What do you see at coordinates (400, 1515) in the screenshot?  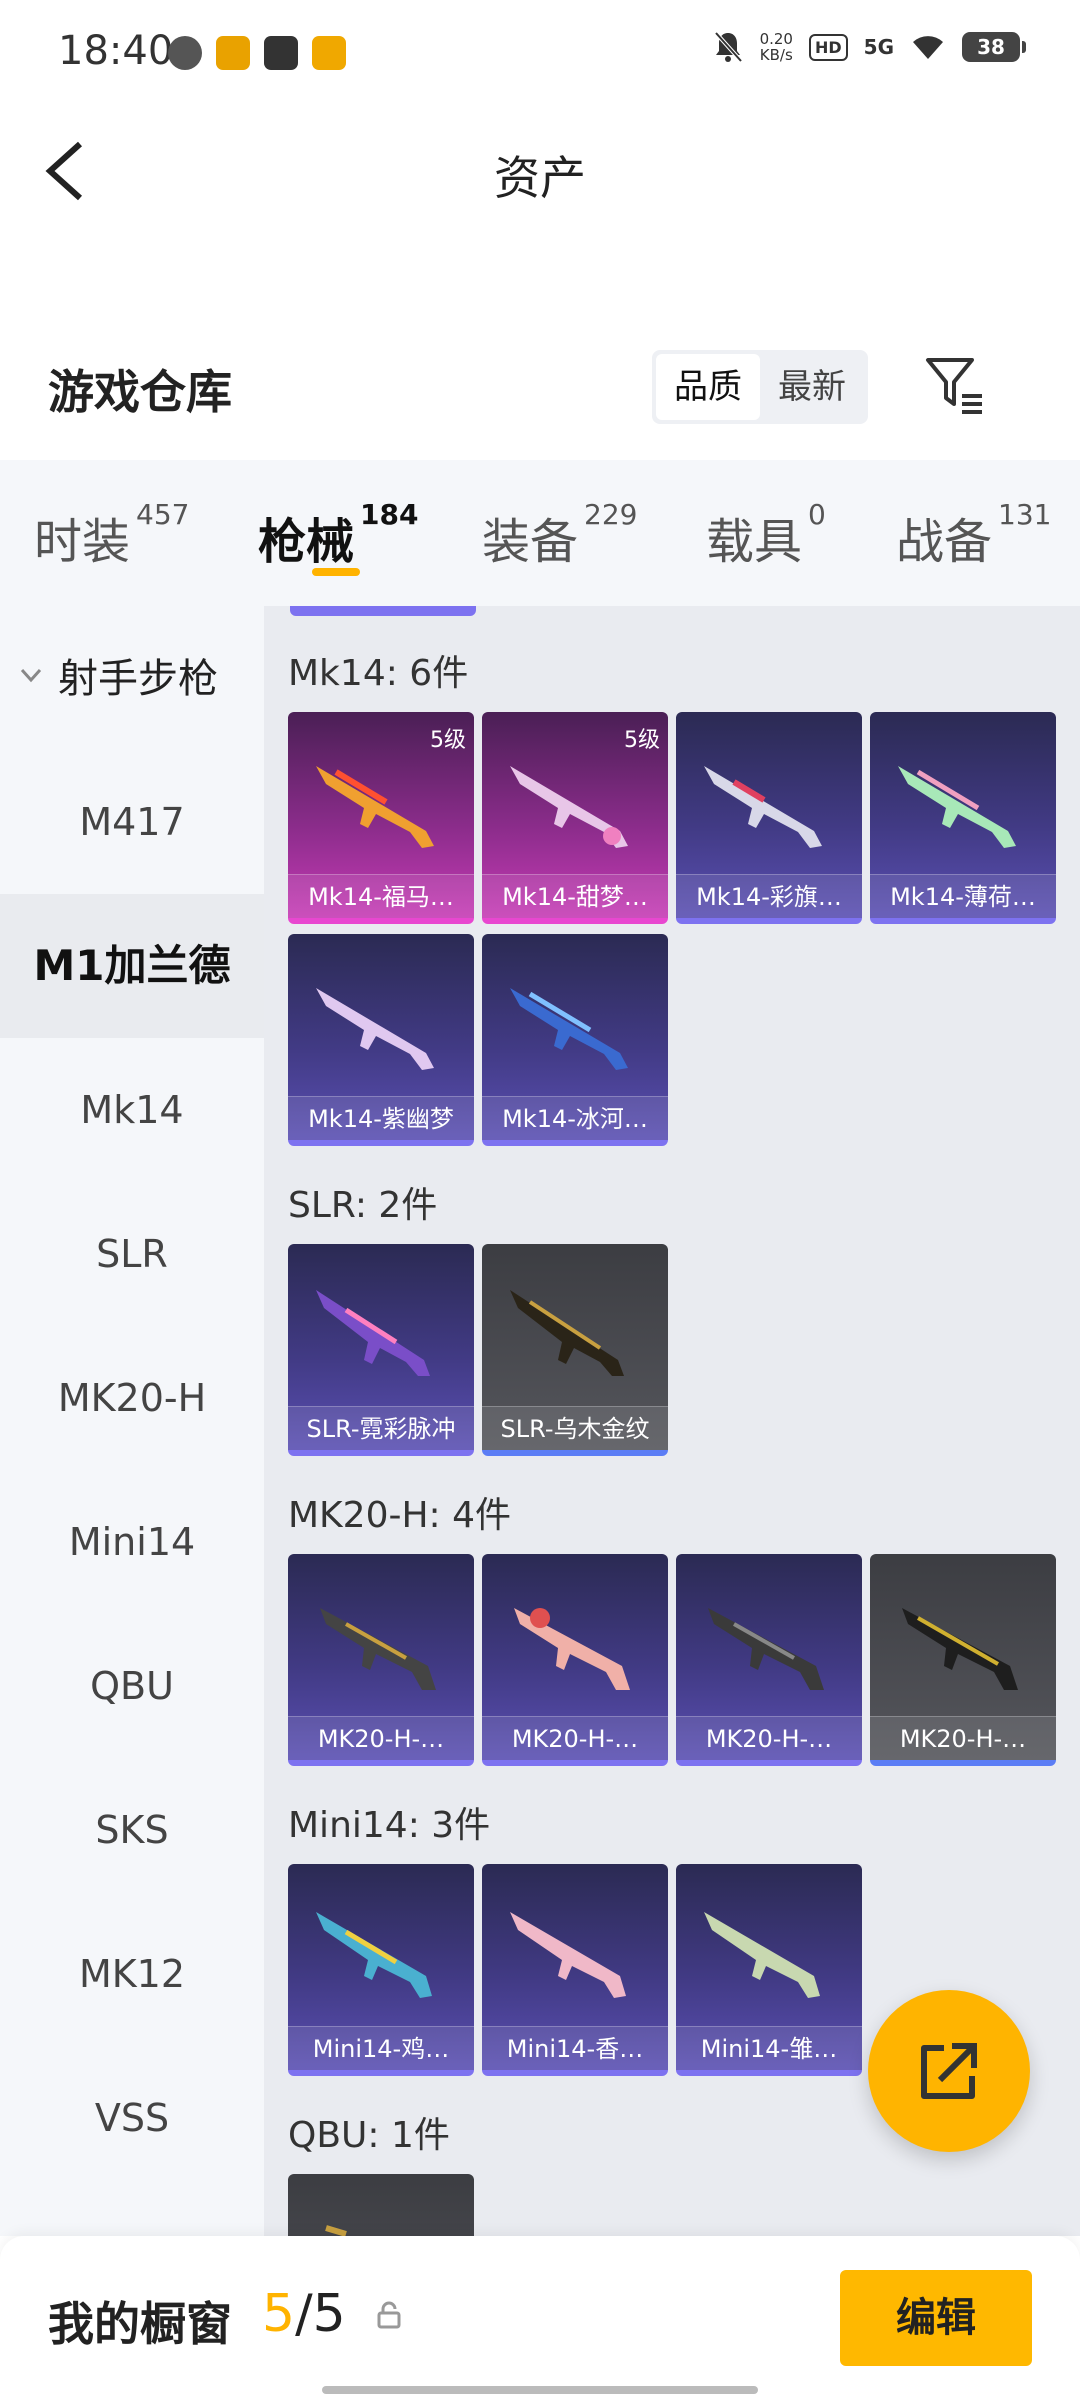 I see `section-title-mk20h: MK20-H: 4件` at bounding box center [400, 1515].